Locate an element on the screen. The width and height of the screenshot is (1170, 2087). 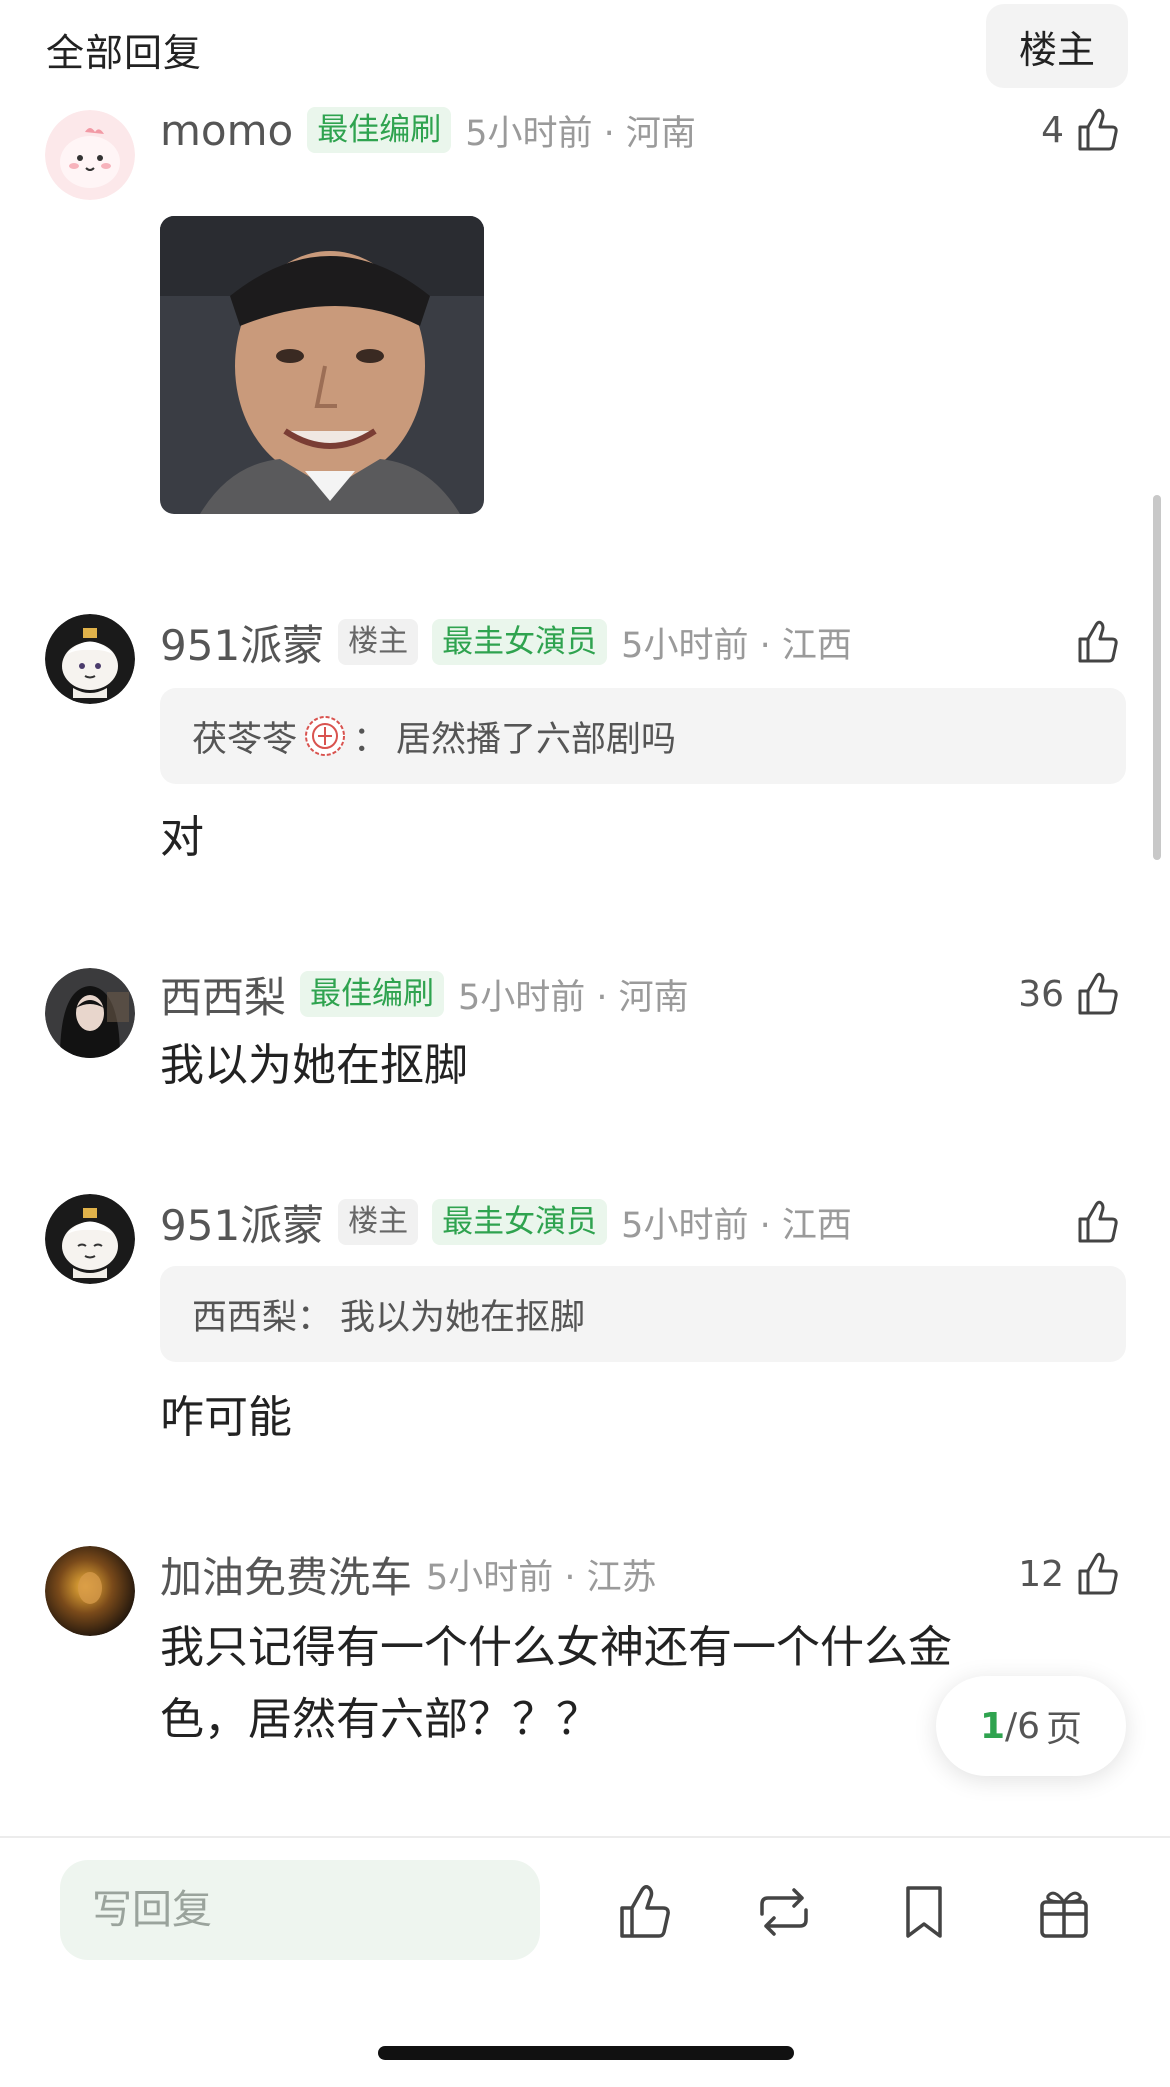
username: momo is located at coordinates (226, 130).